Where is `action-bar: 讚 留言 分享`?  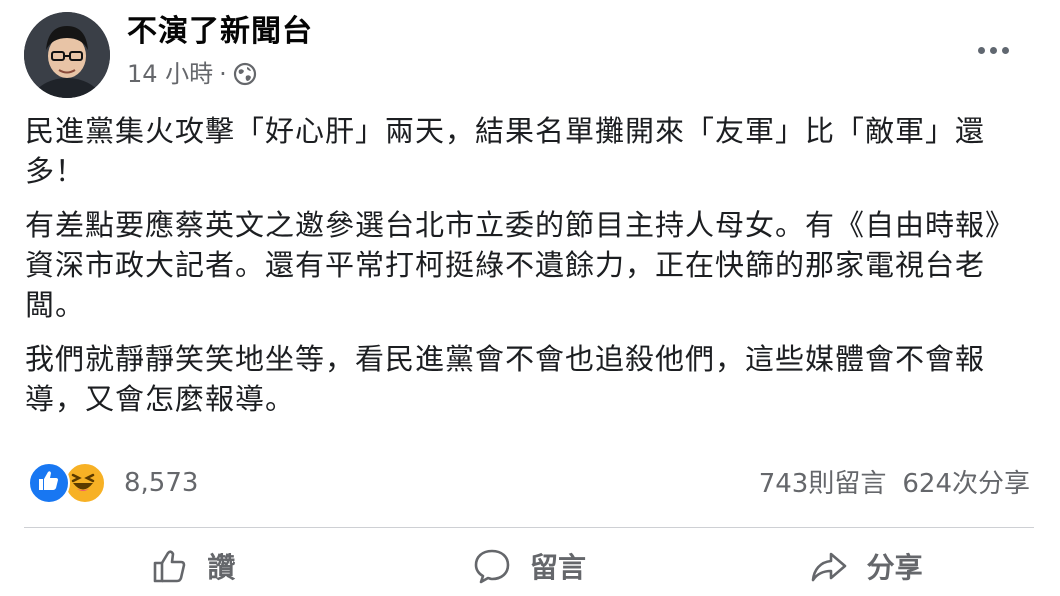
action-bar: 讚 留言 分享 is located at coordinates (529, 566).